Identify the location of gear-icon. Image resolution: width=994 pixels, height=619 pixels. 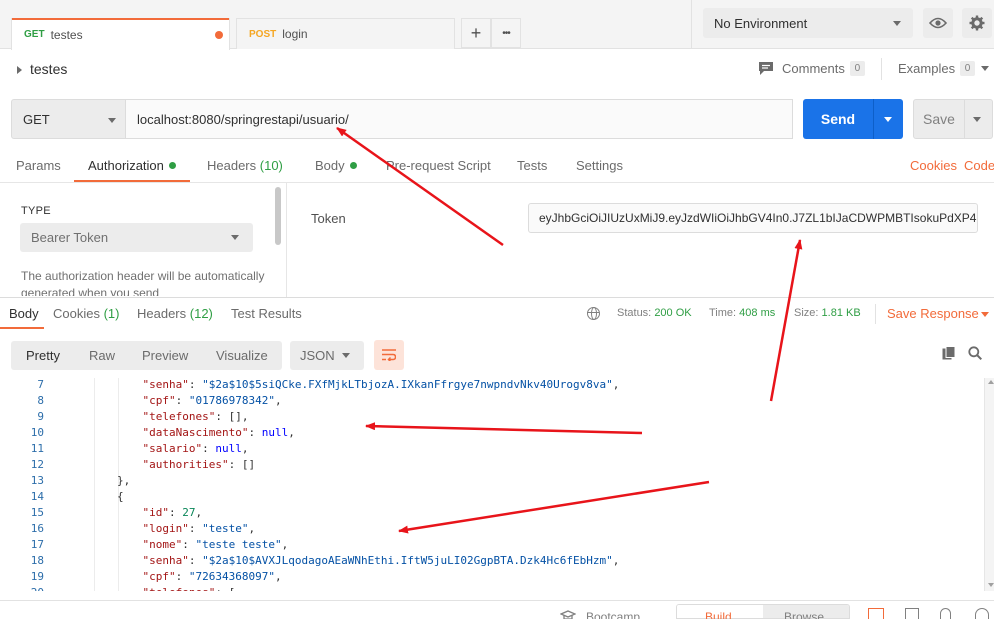
(977, 23).